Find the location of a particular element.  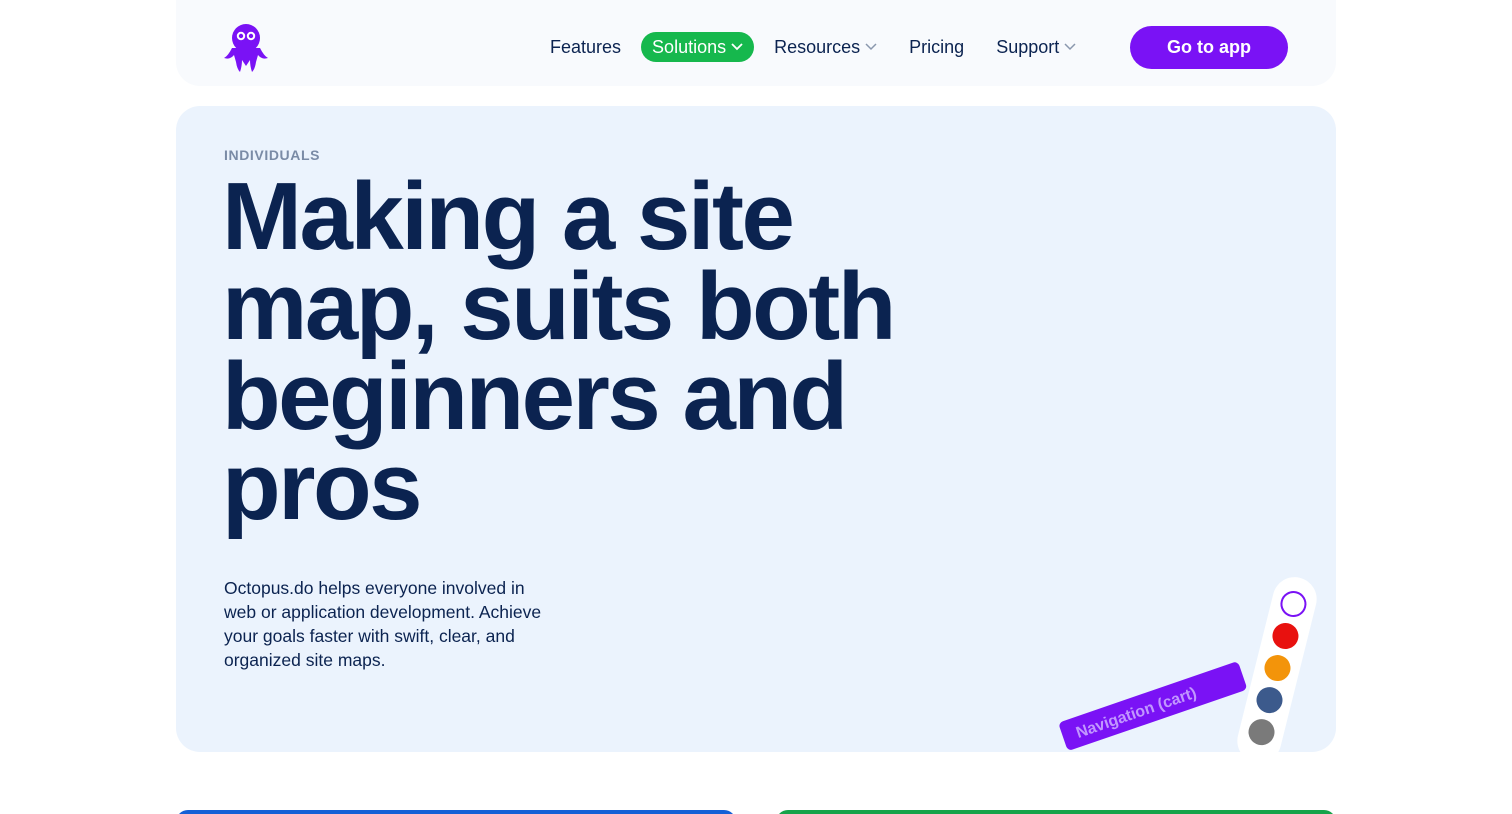

nav-resources: Resources is located at coordinates (825, 47).